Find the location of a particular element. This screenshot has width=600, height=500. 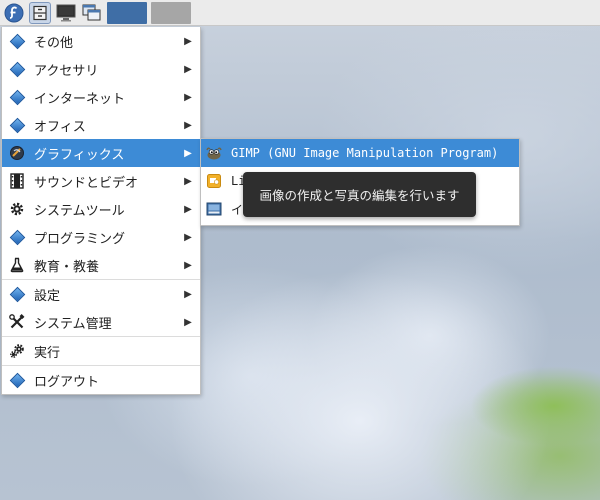

menu-item-programming: プログラミング ▶ is located at coordinates (101, 237).